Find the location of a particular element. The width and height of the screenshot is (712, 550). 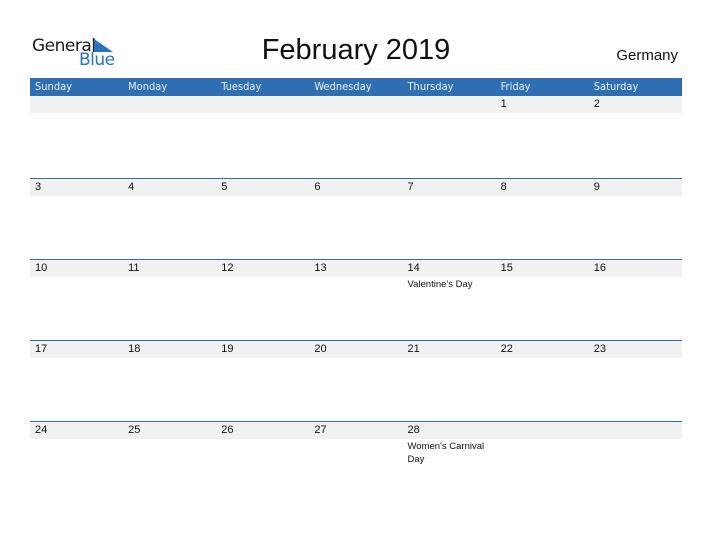

week-cells: 12 is located at coordinates (356, 136).